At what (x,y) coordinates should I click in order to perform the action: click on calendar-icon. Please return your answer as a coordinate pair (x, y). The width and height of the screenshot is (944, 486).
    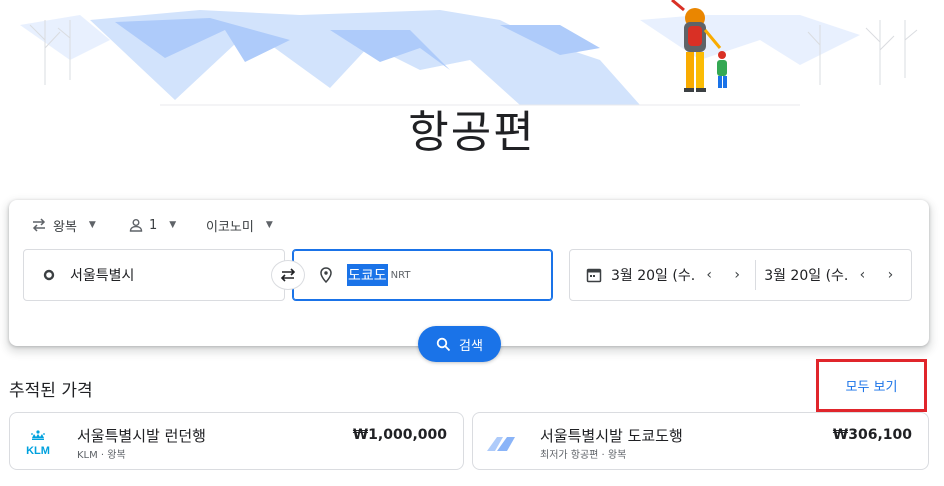
    Looking at the image, I should click on (594, 275).